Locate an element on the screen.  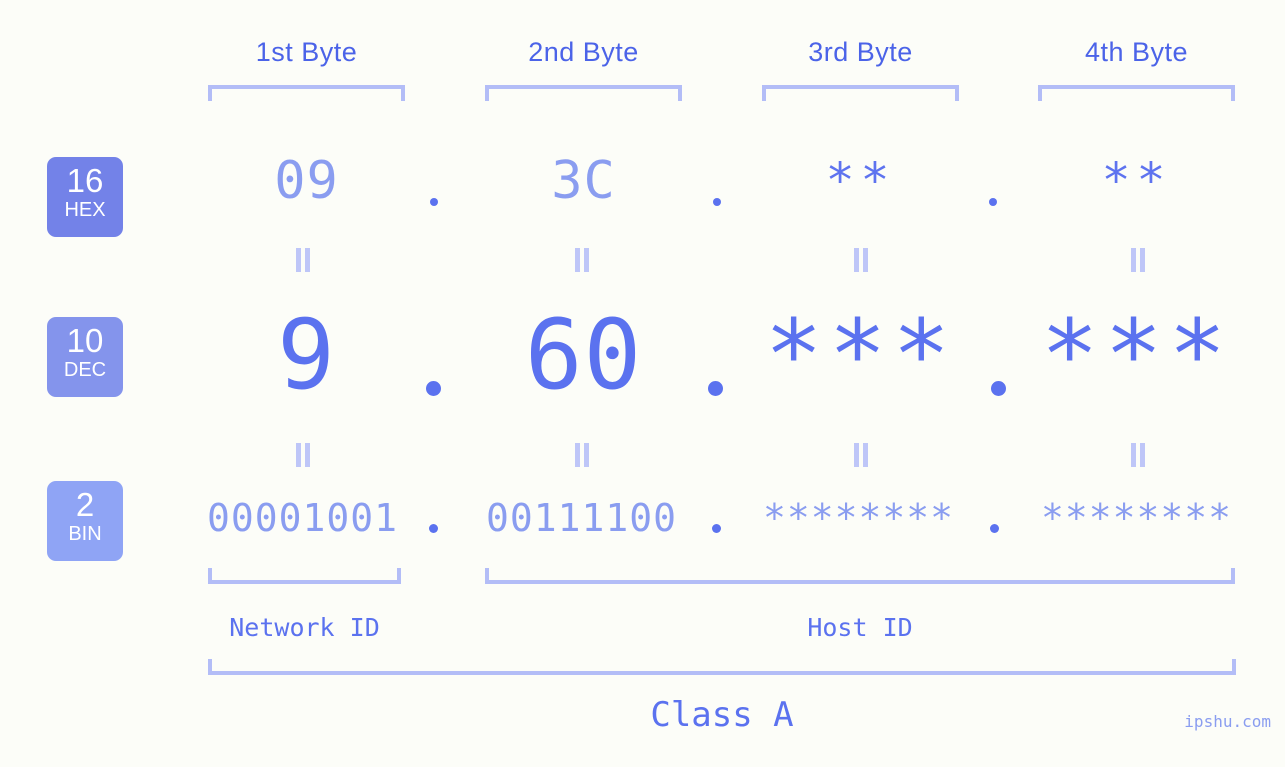
hex-byte-1: 09 is located at coordinates (306, 181).